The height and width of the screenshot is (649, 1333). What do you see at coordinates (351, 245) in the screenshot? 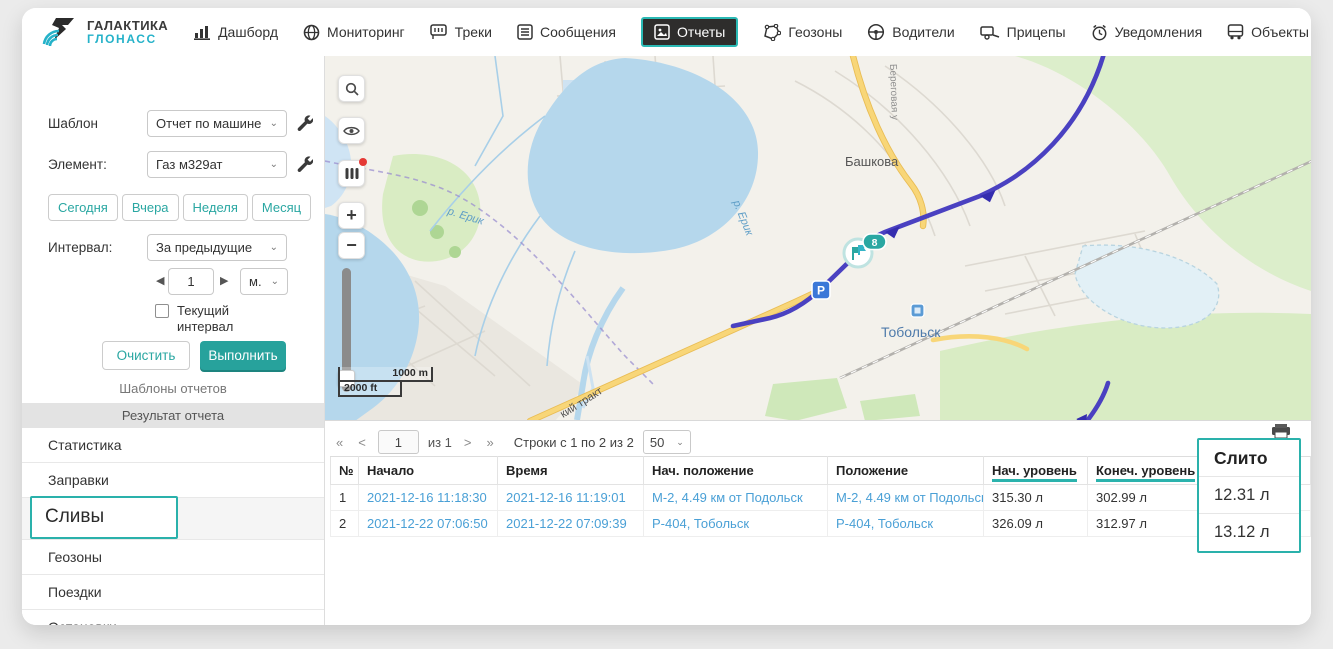
I see `zoom-out-button: −` at bounding box center [351, 245].